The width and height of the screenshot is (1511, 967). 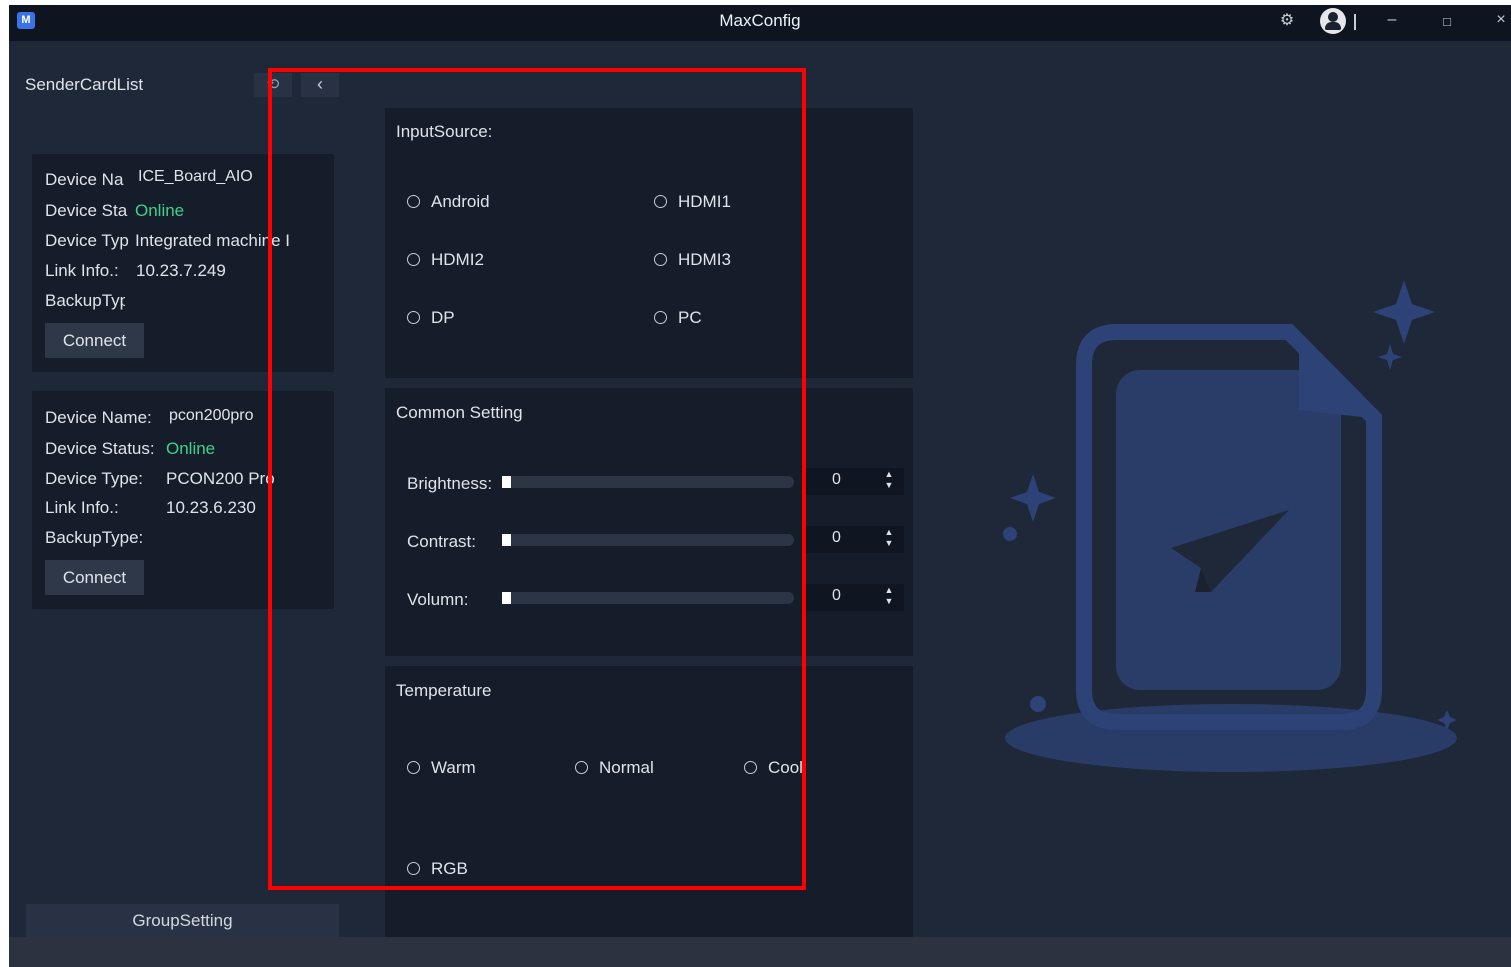 What do you see at coordinates (195, 176) in the screenshot?
I see `device-name-value: ICE_Board_AIO` at bounding box center [195, 176].